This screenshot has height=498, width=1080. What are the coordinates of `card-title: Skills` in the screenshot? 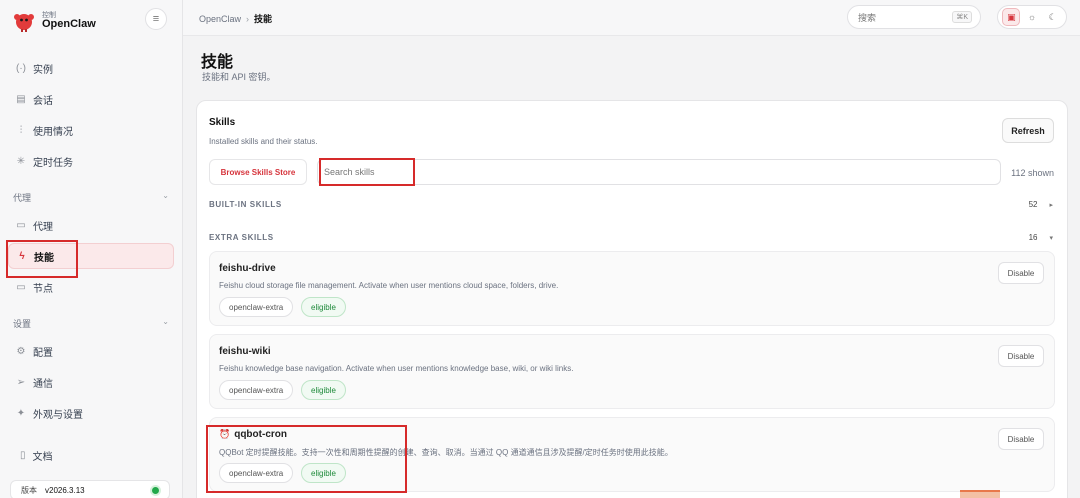 It's located at (222, 122).